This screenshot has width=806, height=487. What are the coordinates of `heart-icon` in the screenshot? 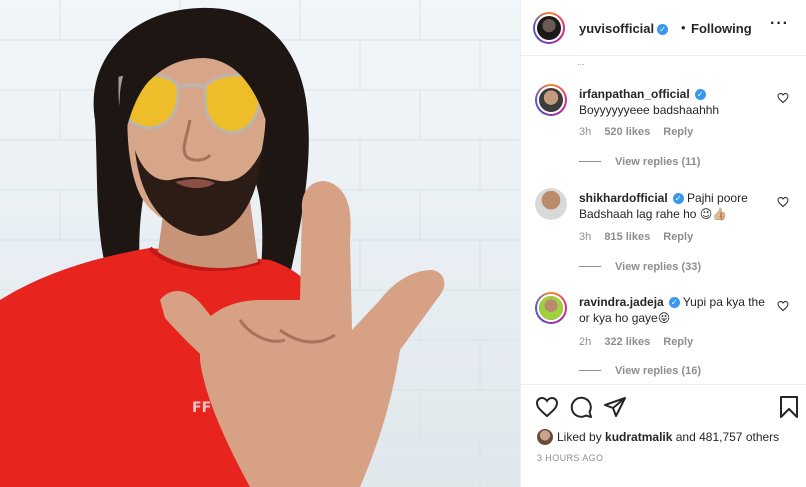 It's located at (547, 407).